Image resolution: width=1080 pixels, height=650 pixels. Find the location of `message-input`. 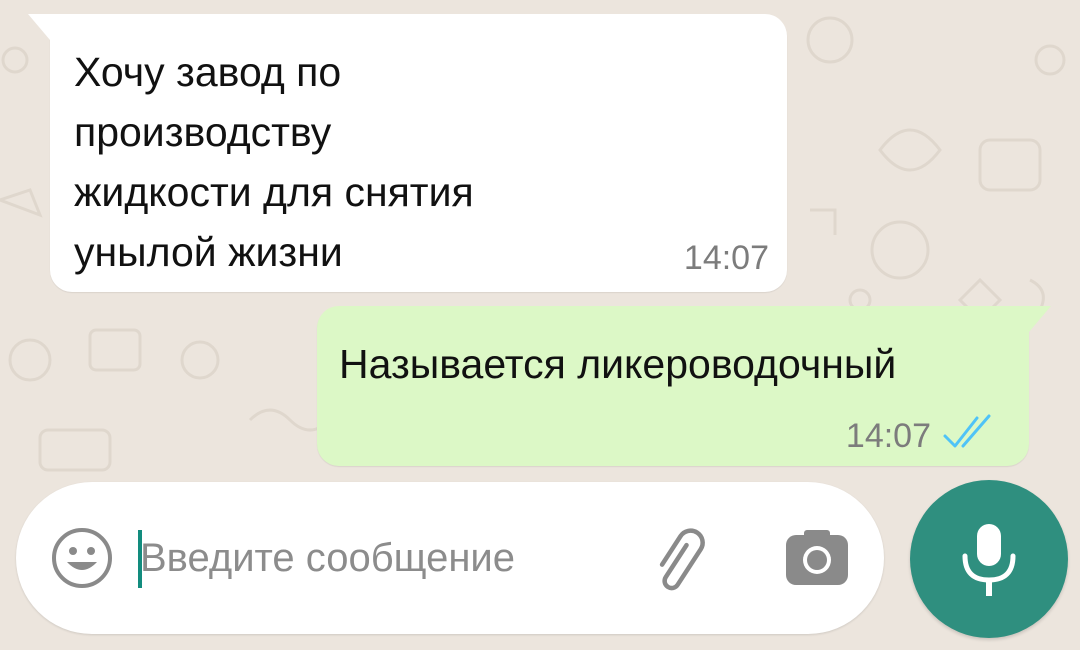

message-input is located at coordinates (365, 558).